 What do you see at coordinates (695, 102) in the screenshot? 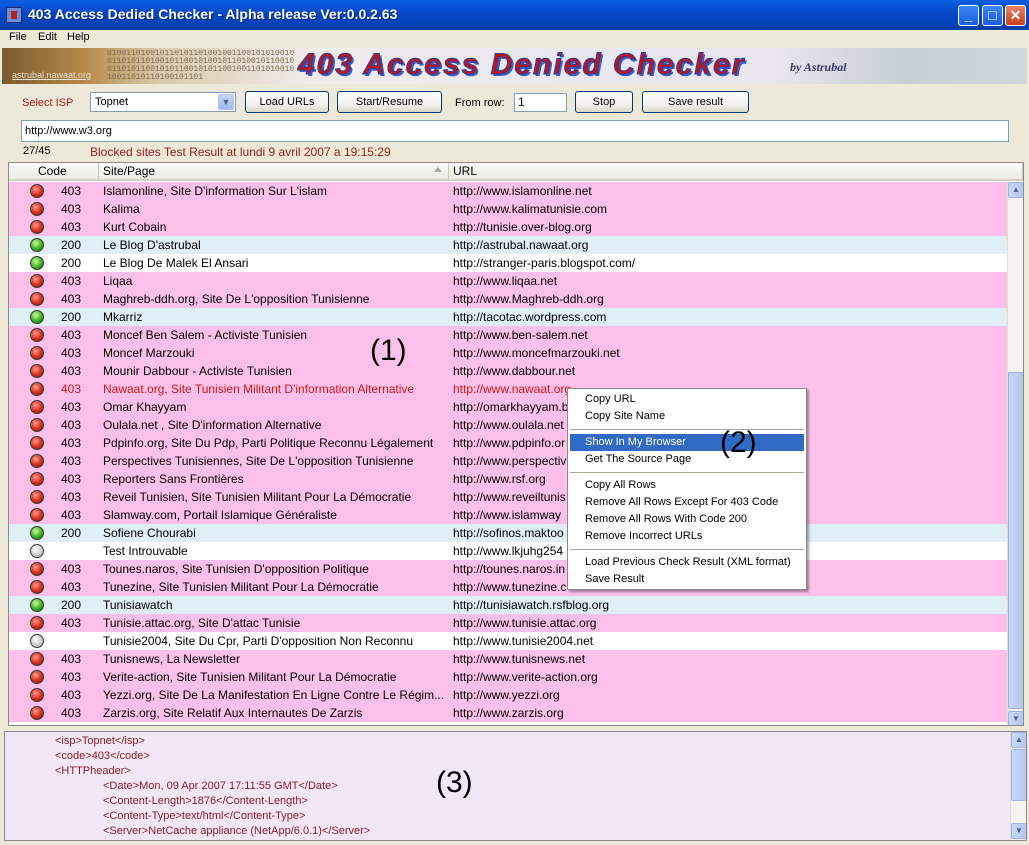
I see `save-result-button: Save result` at bounding box center [695, 102].